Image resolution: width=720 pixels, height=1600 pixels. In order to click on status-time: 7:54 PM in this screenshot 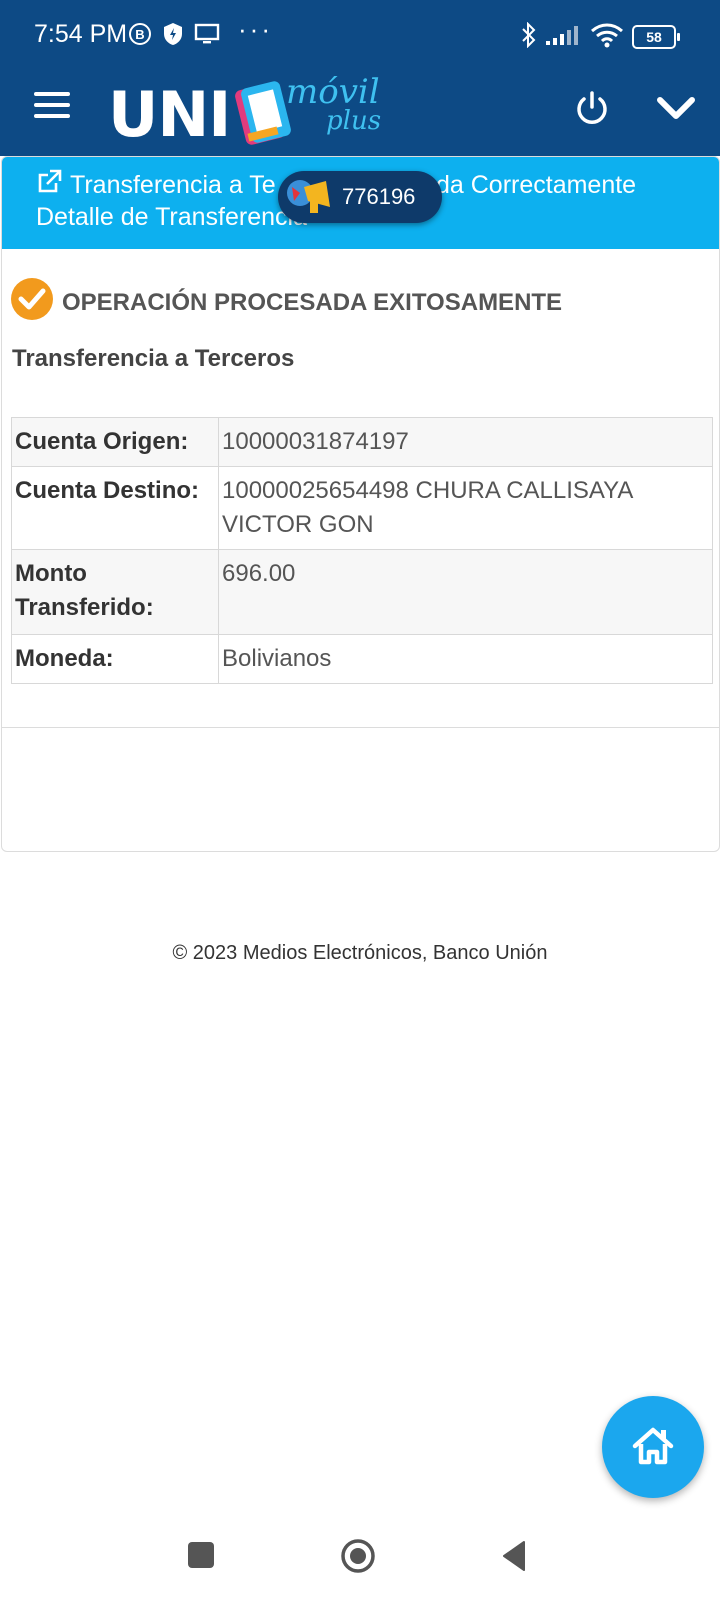, I will do `click(81, 34)`.